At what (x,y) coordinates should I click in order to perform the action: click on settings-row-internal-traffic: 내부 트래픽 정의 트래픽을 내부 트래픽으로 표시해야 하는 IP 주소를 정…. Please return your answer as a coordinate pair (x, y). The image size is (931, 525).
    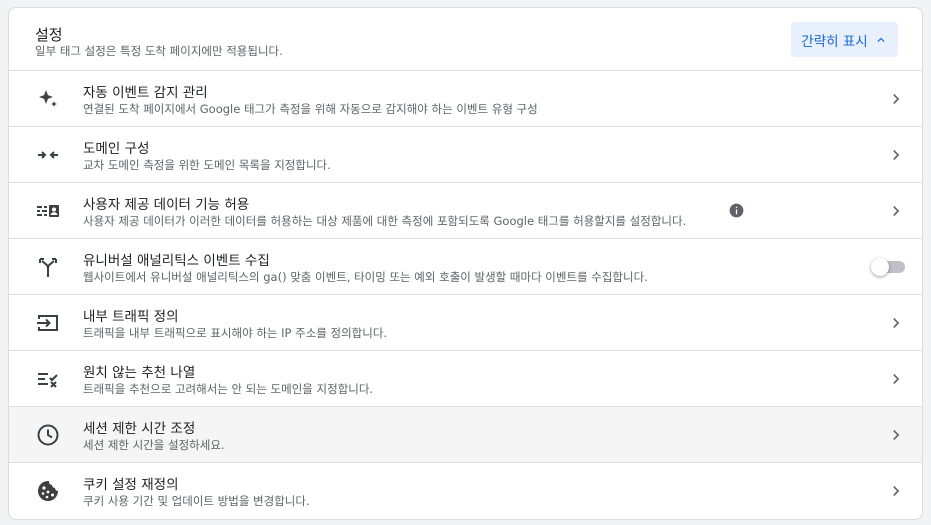
    Looking at the image, I should click on (465, 323).